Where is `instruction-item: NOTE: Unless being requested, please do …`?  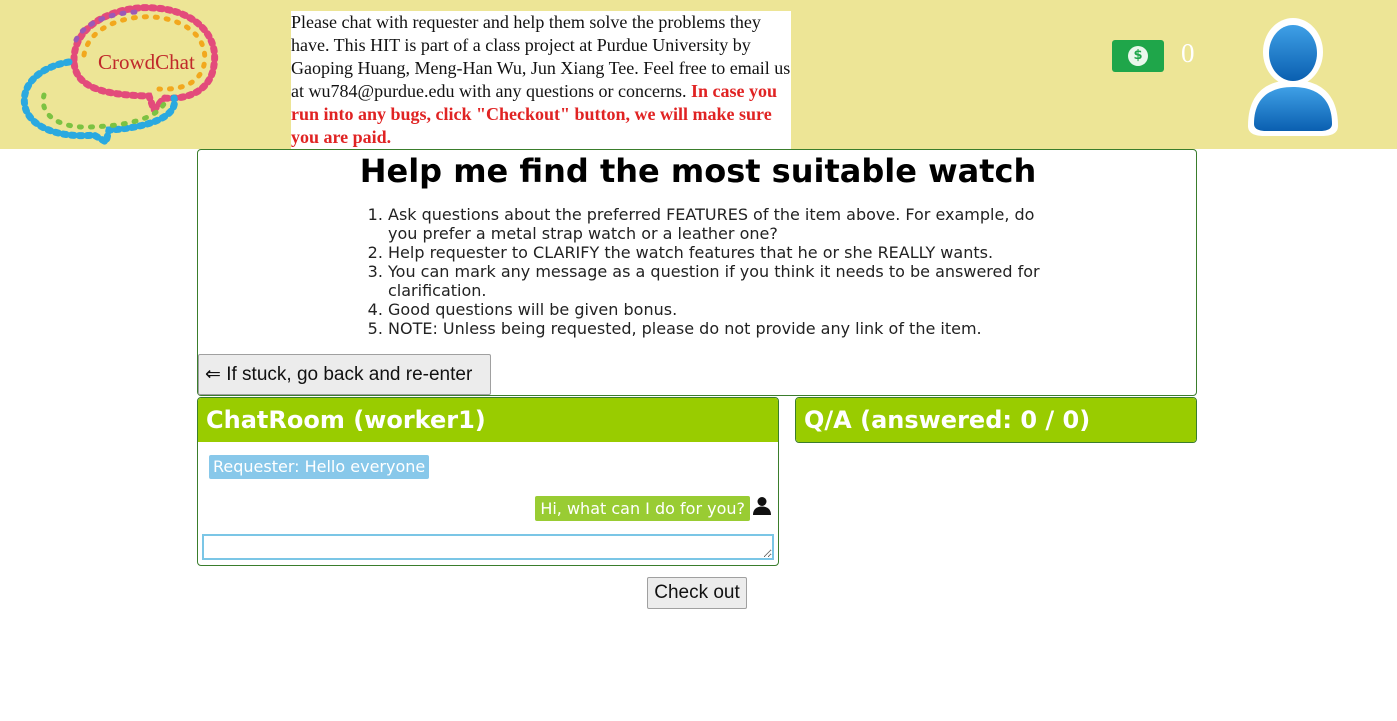 instruction-item: NOTE: Unless being requested, please do … is located at coordinates (724, 328).